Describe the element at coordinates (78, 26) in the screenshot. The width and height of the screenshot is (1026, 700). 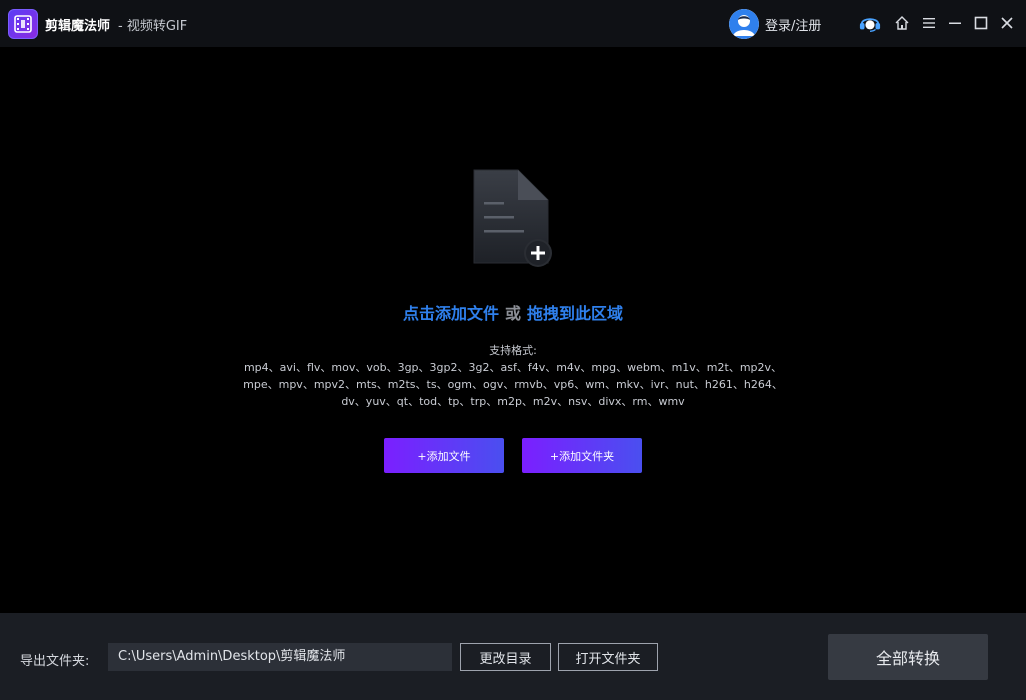
I see `app-name: 剪辑魔法师` at that location.